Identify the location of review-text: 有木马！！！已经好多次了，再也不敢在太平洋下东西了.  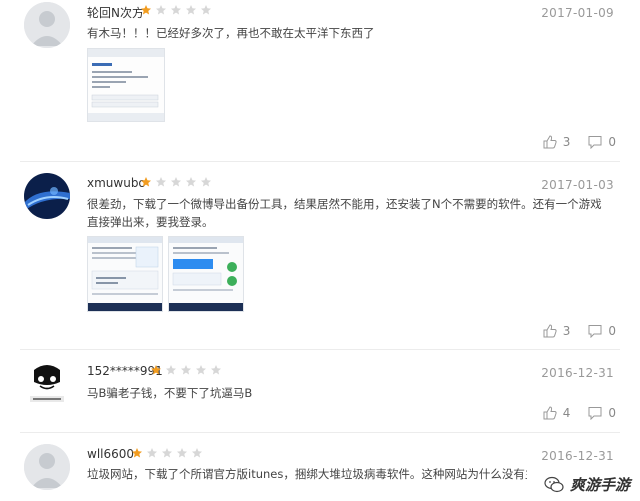
(231, 33).